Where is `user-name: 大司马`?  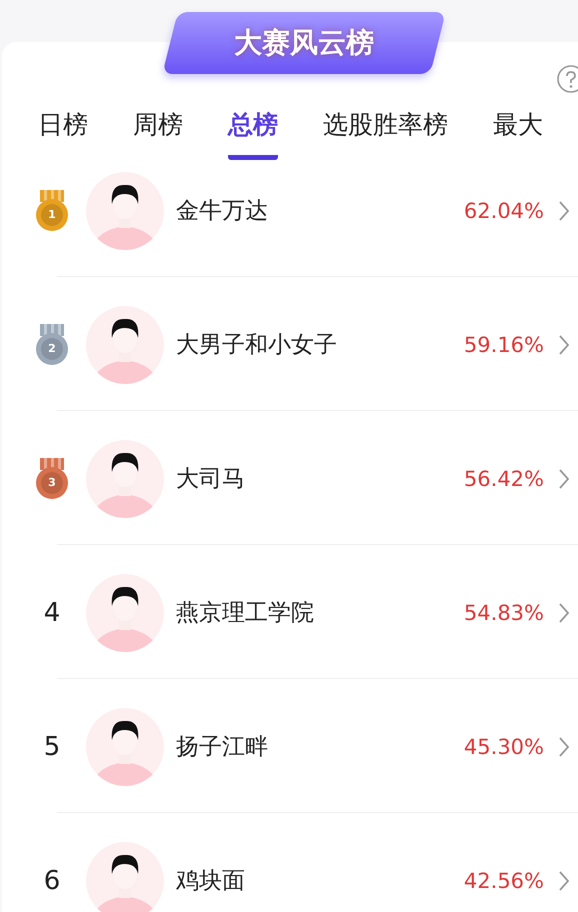
user-name: 大司马 is located at coordinates (211, 479).